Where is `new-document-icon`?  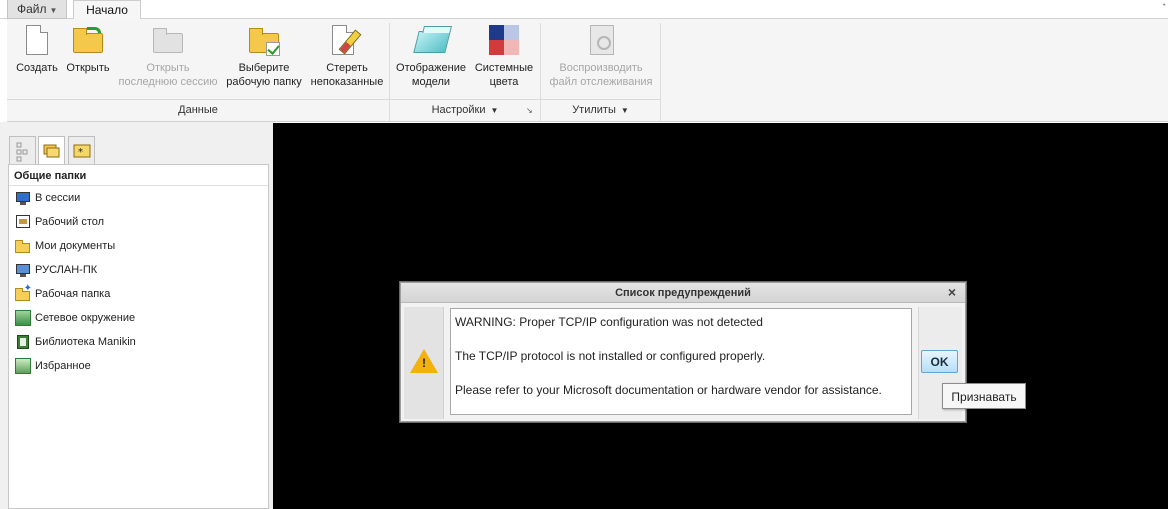 new-document-icon is located at coordinates (37, 40).